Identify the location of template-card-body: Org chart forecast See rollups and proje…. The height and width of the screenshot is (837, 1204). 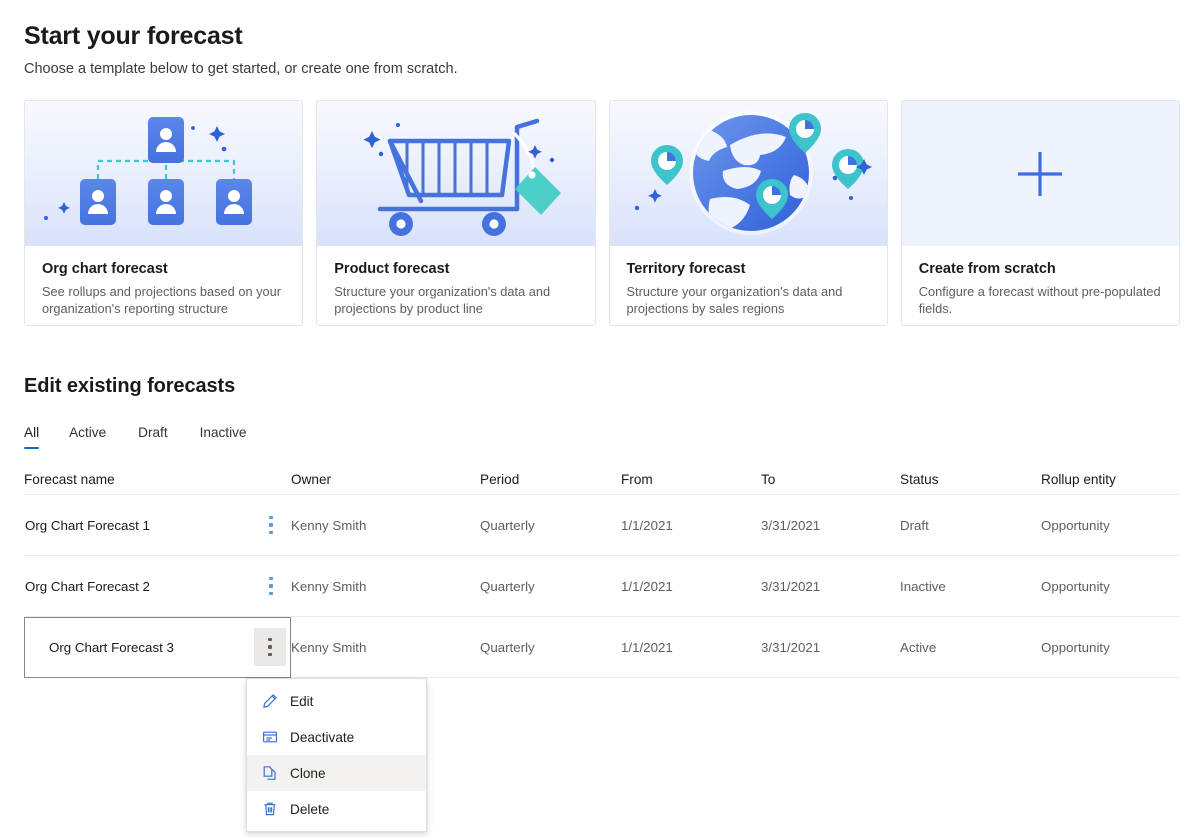
(163, 281).